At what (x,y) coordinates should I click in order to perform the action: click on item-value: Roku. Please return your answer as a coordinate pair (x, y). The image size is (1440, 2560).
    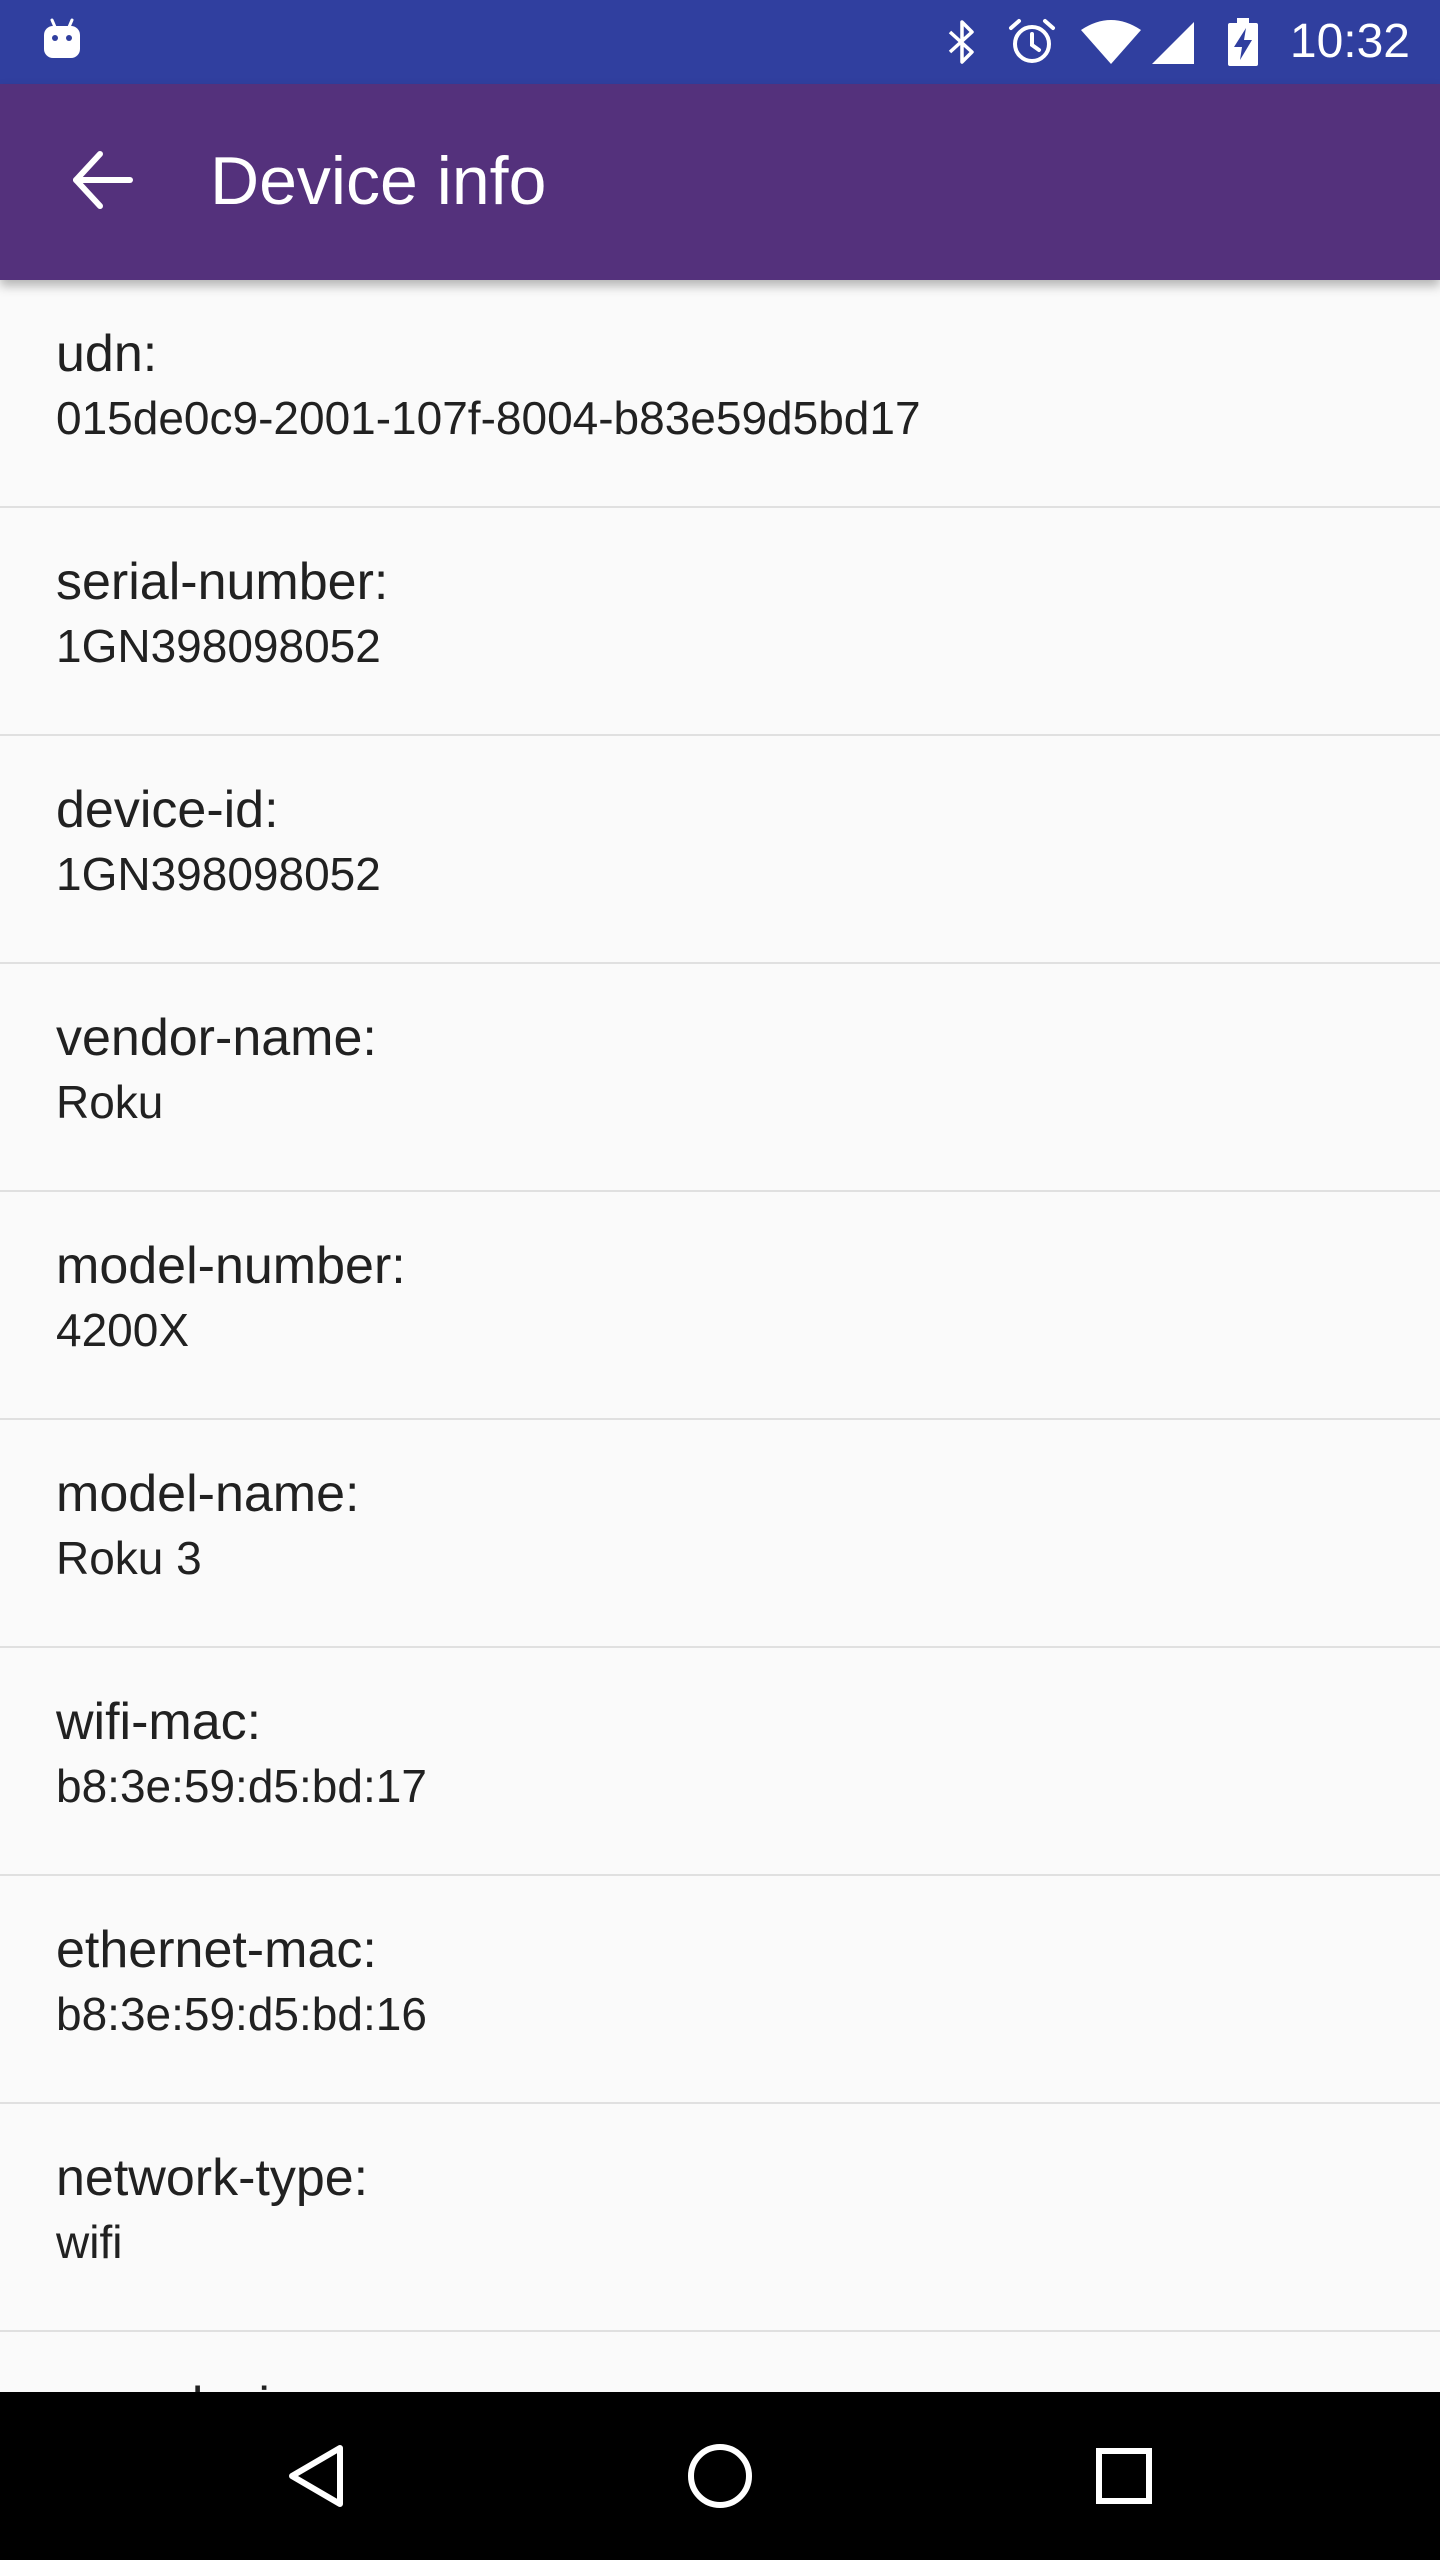
    Looking at the image, I should click on (110, 1102).